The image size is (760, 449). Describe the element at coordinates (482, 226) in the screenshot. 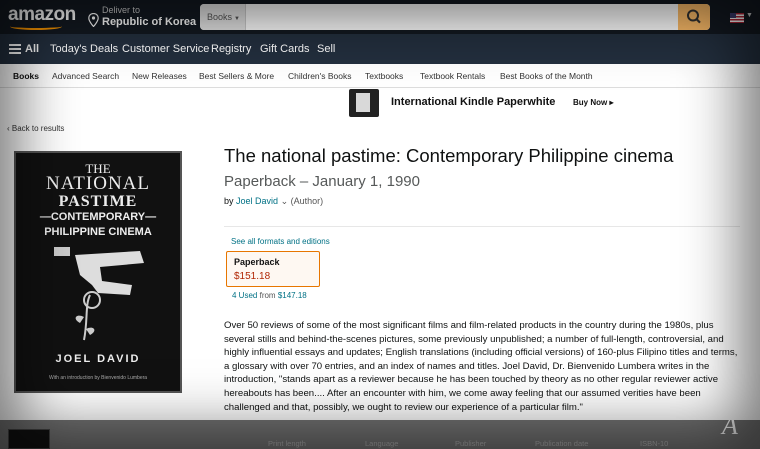

I see `divider` at that location.